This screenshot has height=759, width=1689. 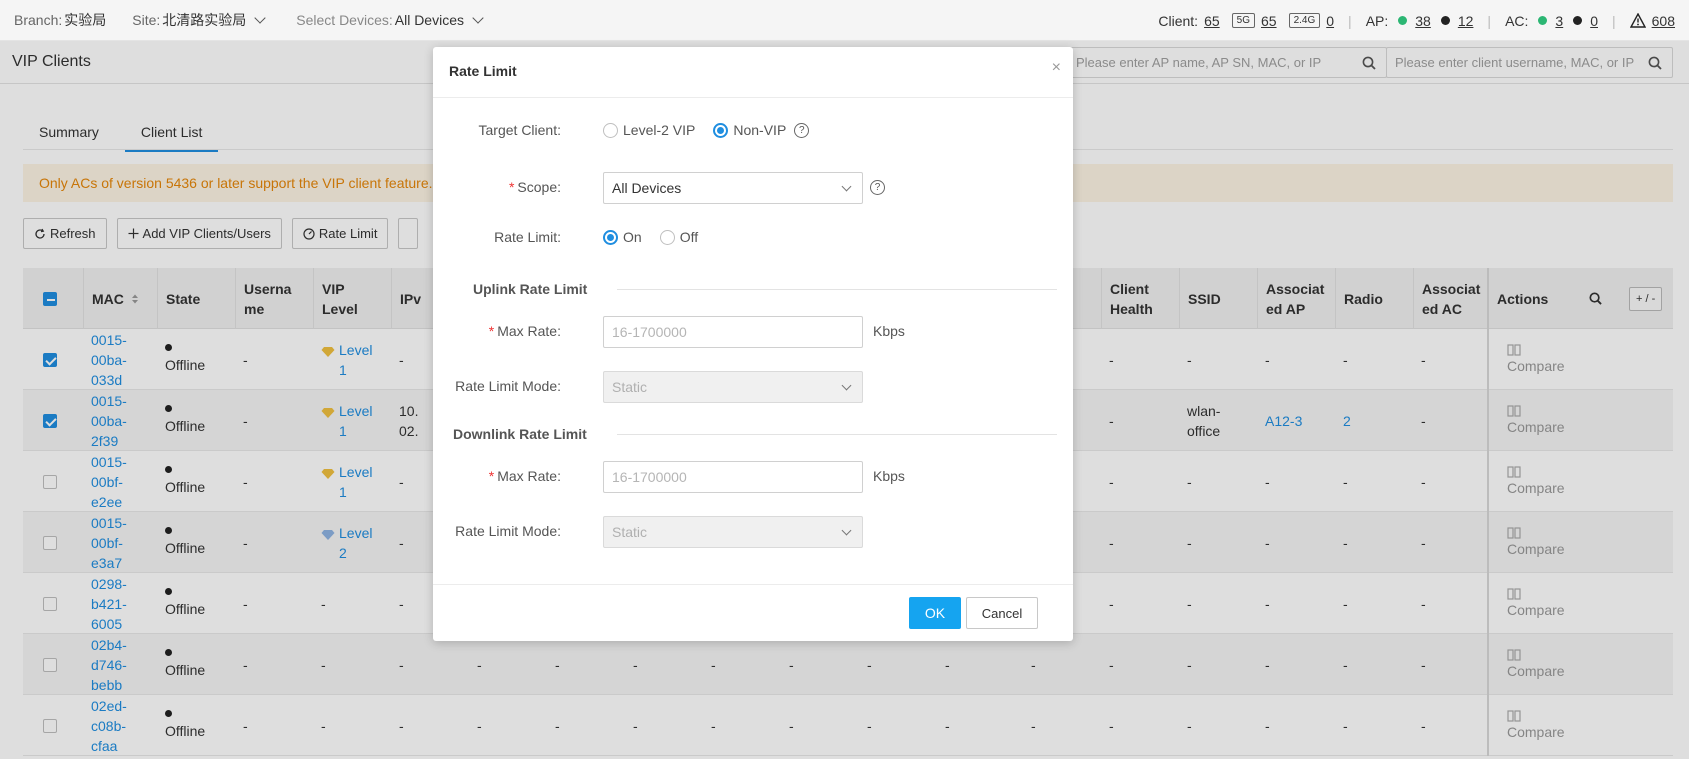 I want to click on downlink-mode-select: Static, so click(x=733, y=532).